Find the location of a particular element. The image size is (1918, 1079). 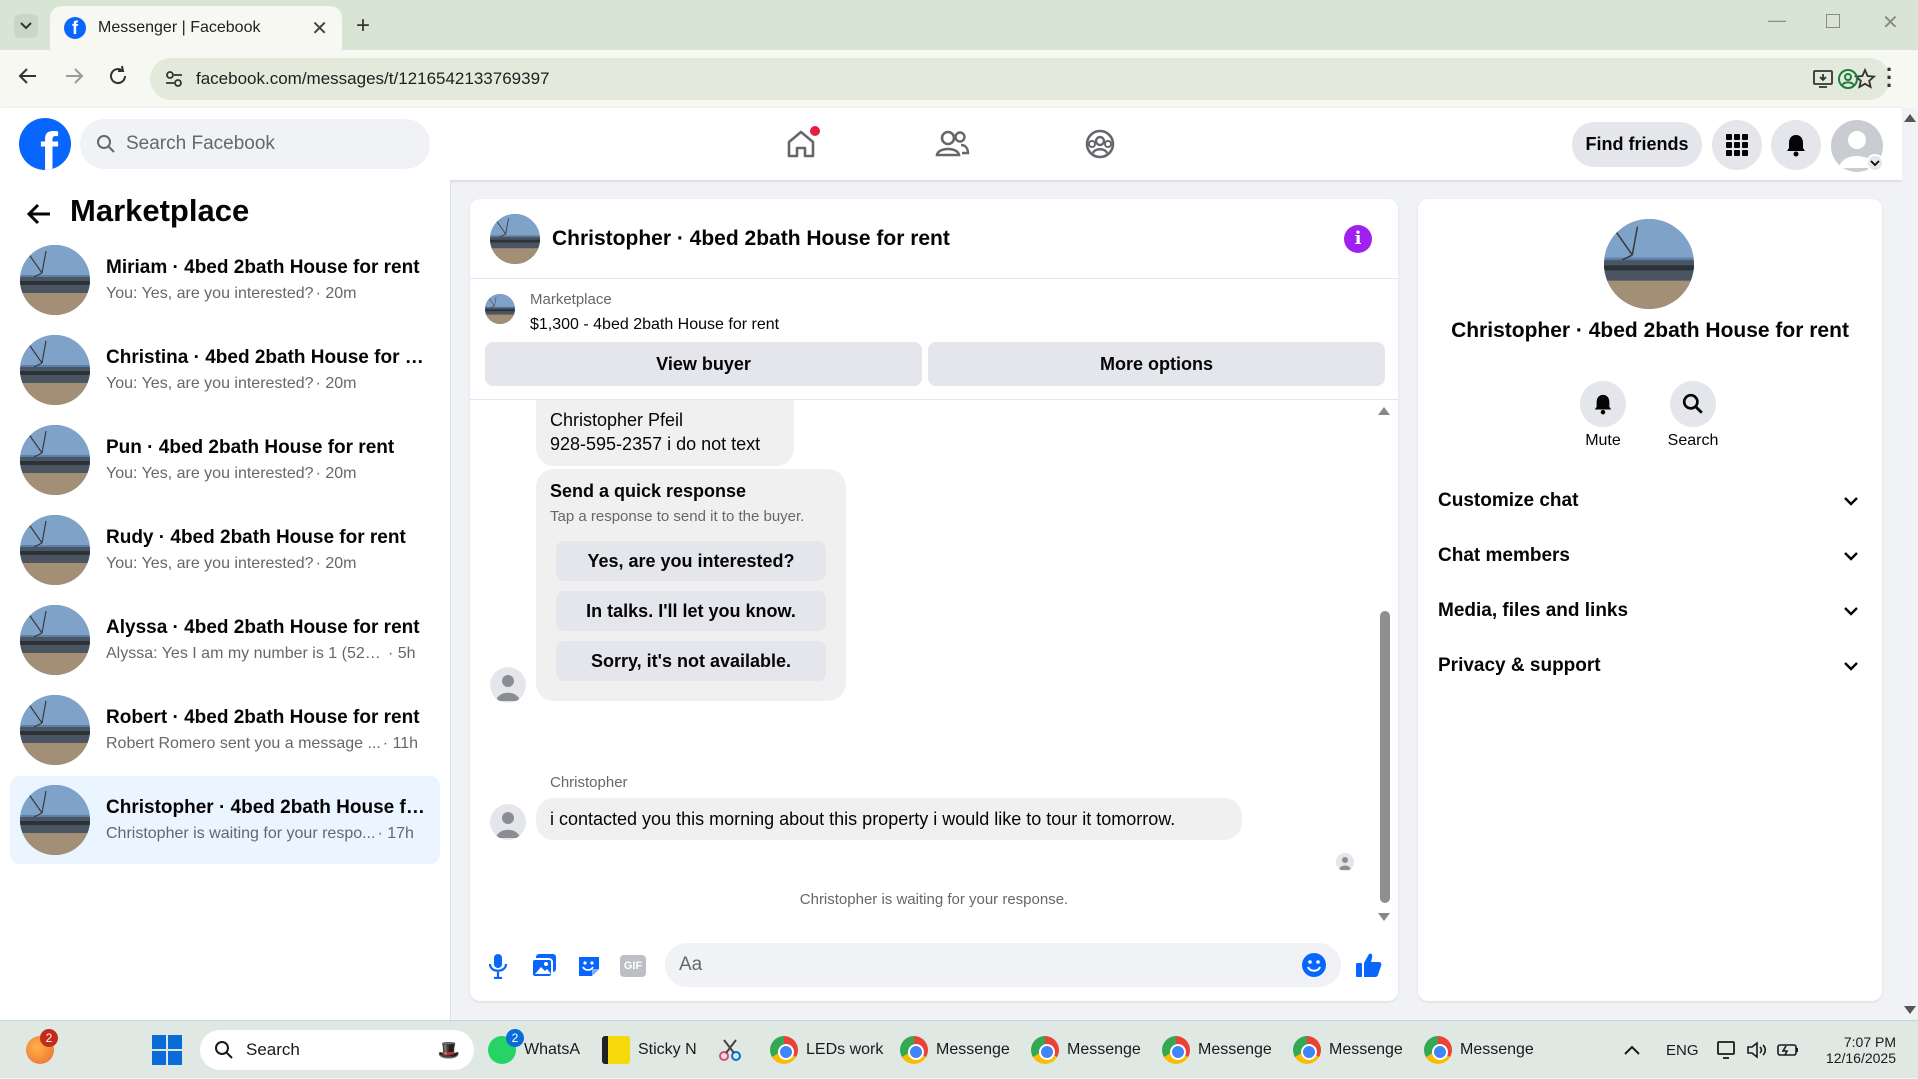

page-scroll-down-arrow is located at coordinates (1910, 1010).